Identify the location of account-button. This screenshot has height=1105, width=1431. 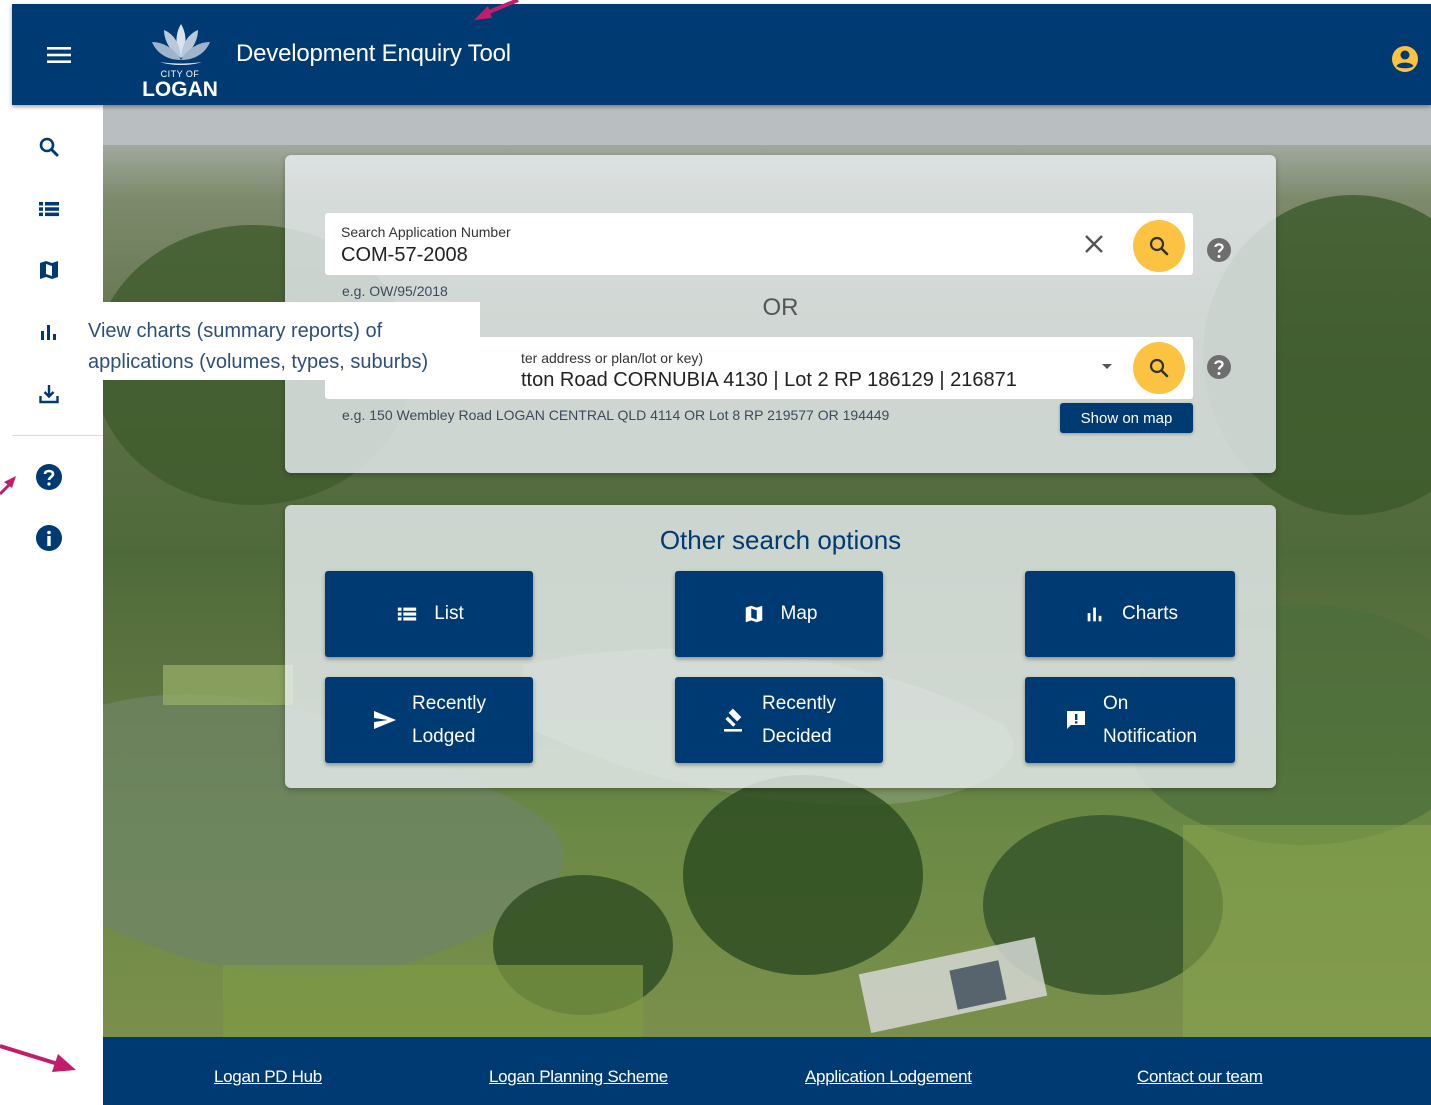
(1405, 59).